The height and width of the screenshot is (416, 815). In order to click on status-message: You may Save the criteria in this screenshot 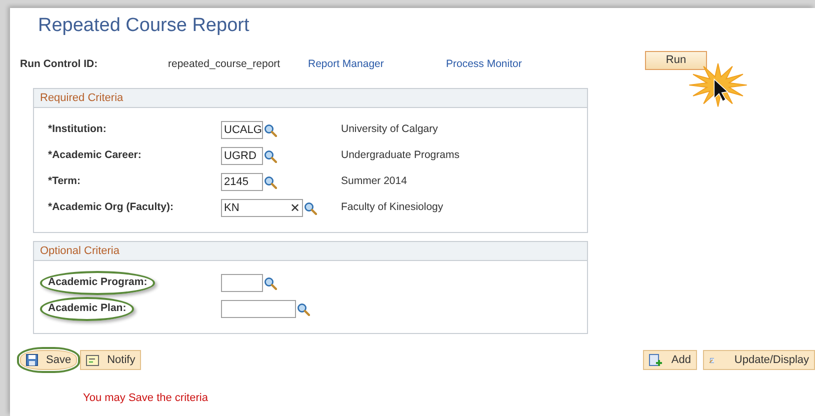, I will do `click(146, 398)`.